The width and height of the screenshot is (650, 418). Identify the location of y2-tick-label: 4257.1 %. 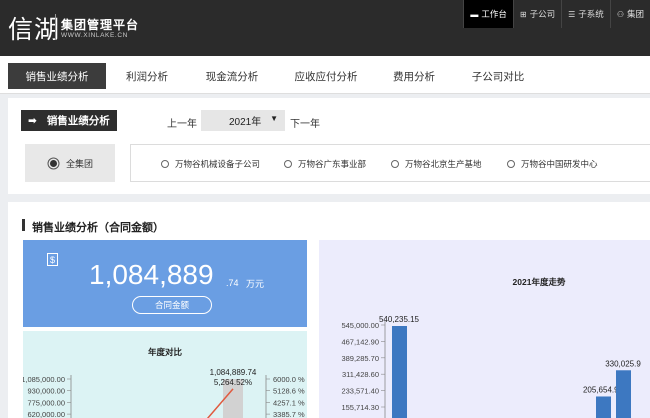
(289, 402).